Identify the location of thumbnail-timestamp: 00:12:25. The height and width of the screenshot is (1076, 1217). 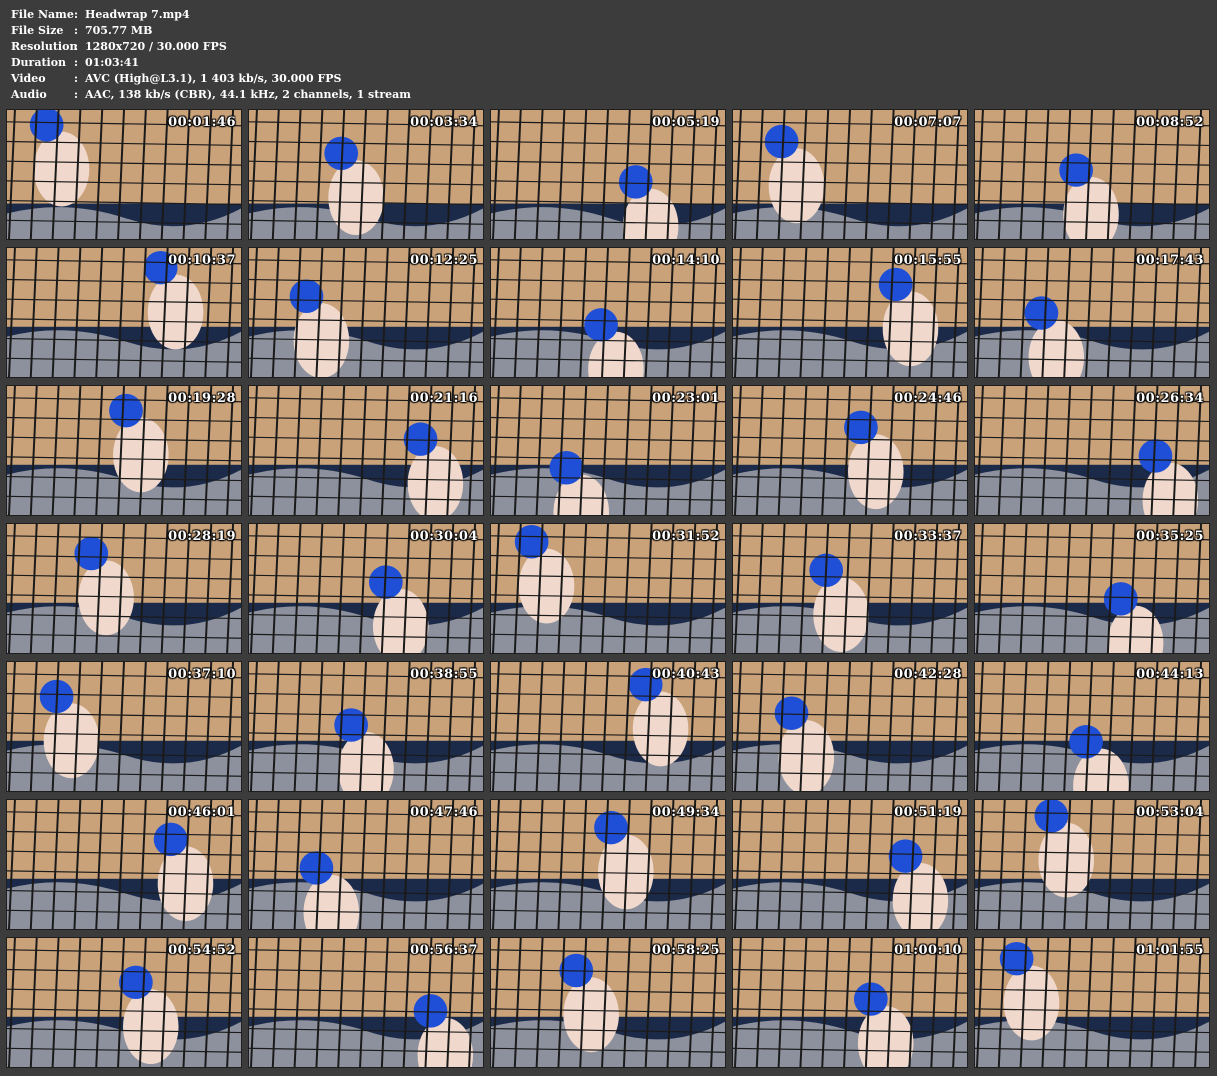
(444, 260).